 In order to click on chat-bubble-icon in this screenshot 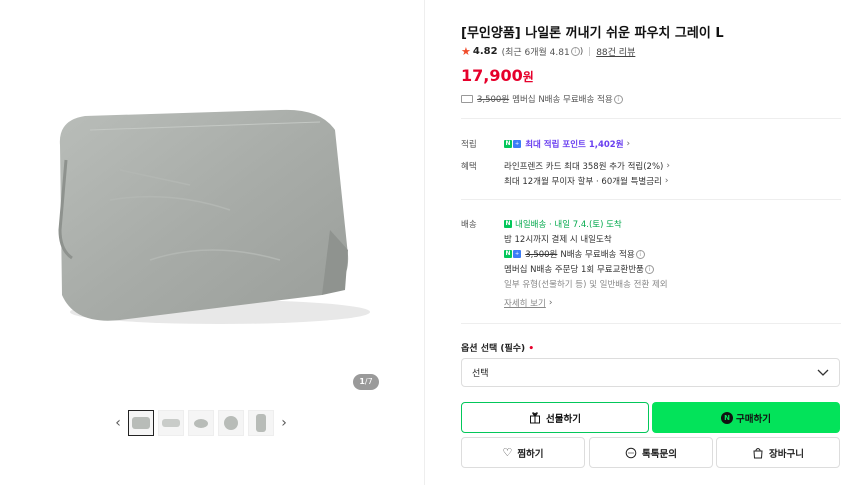, I will do `click(631, 452)`.